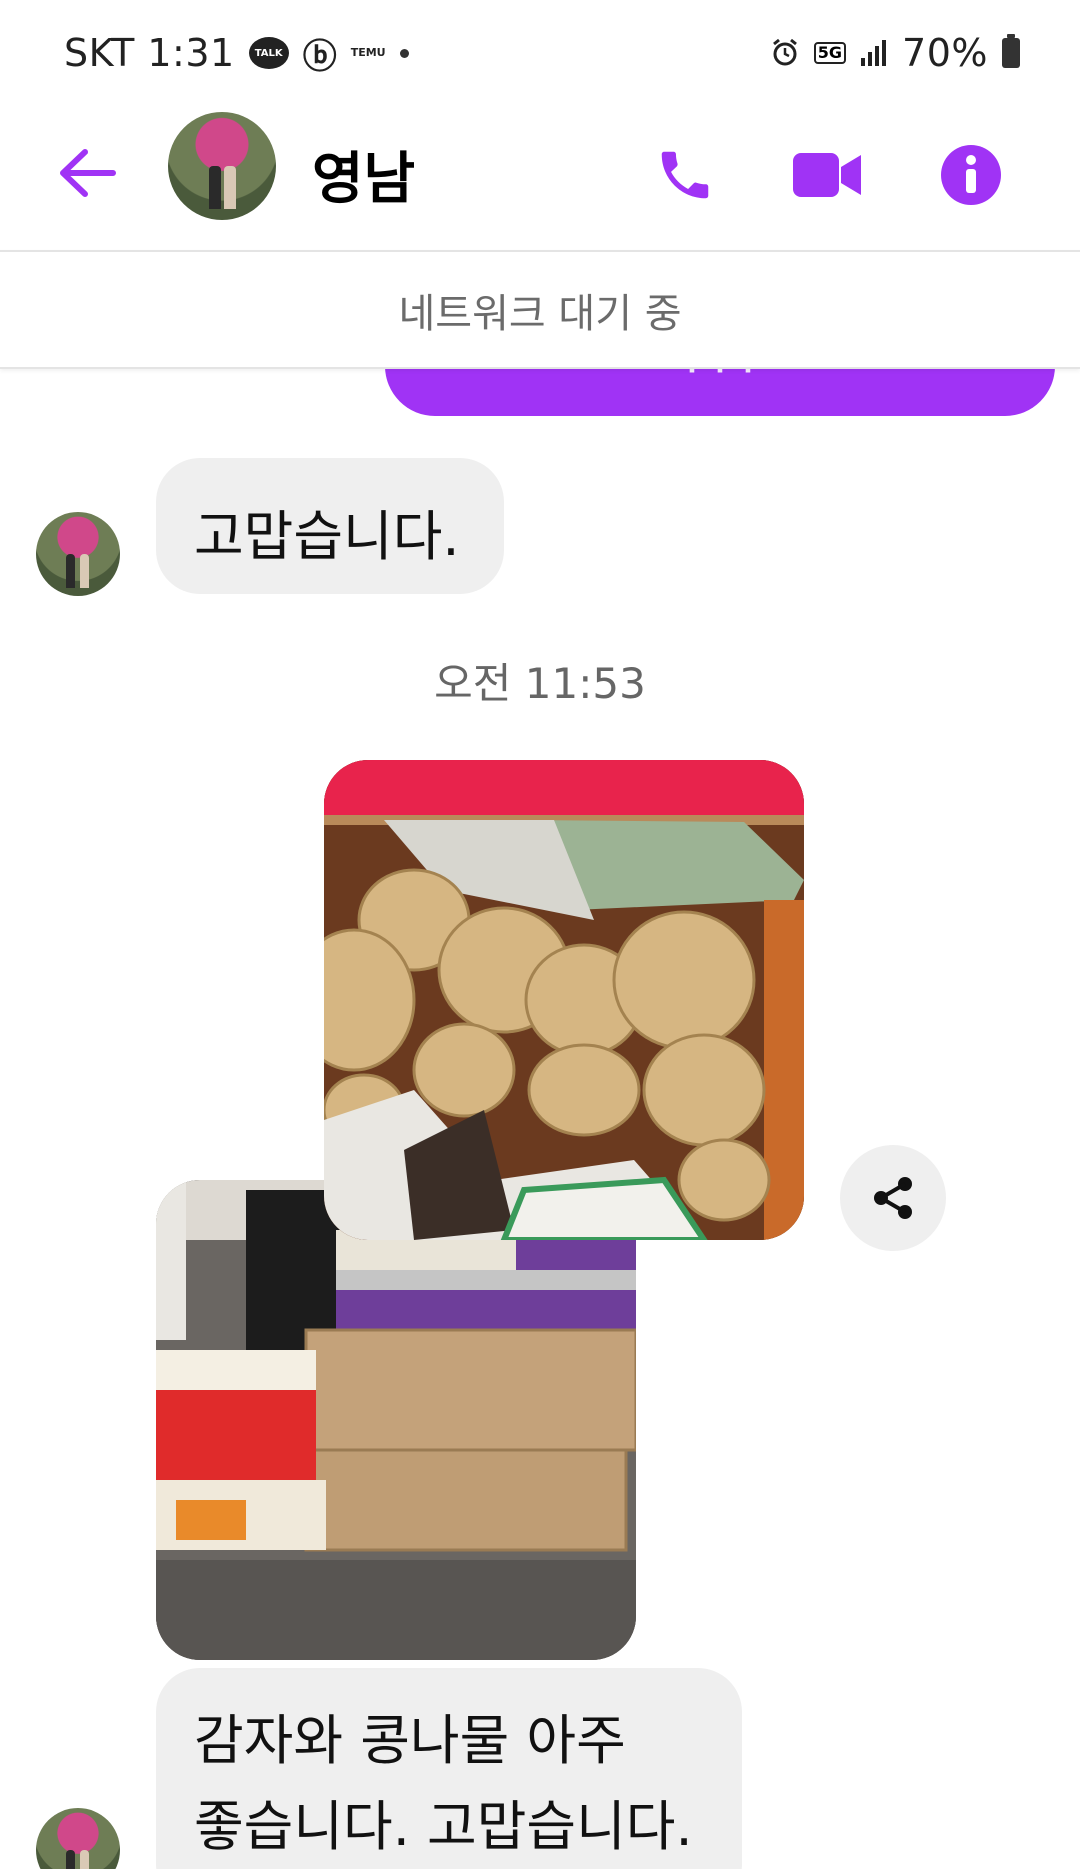 This screenshot has width=1080, height=1869. What do you see at coordinates (363, 174) in the screenshot?
I see `contact-name: 영남` at bounding box center [363, 174].